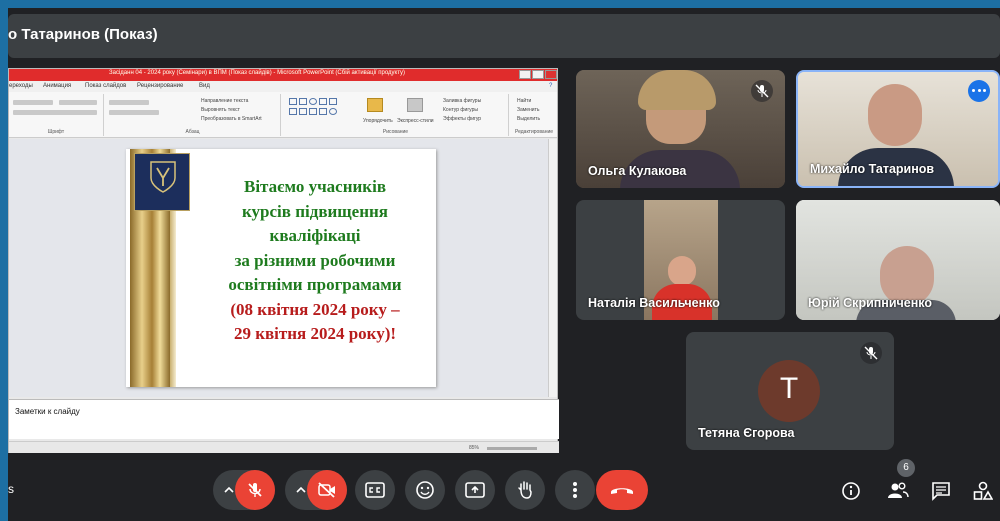 The image size is (1000, 521). Describe the element at coordinates (315, 186) in the screenshot. I see `slide-line: Вітаємо учасників` at that location.